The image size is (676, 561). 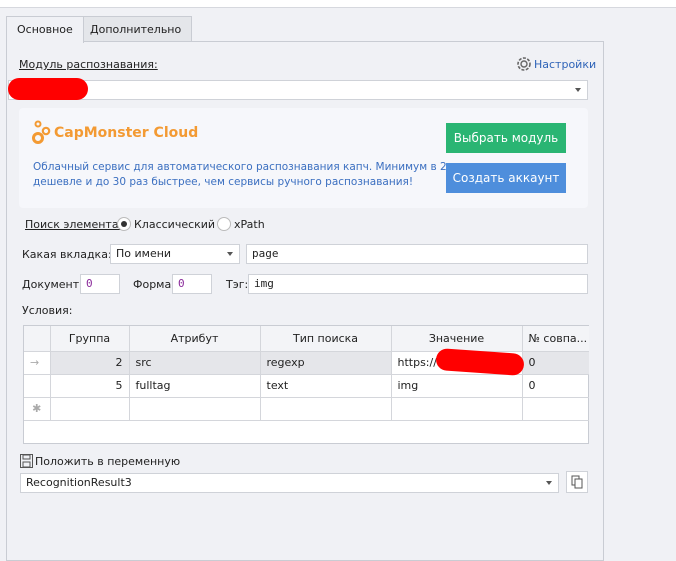 I want to click on radio-xpath, so click(x=224, y=224).